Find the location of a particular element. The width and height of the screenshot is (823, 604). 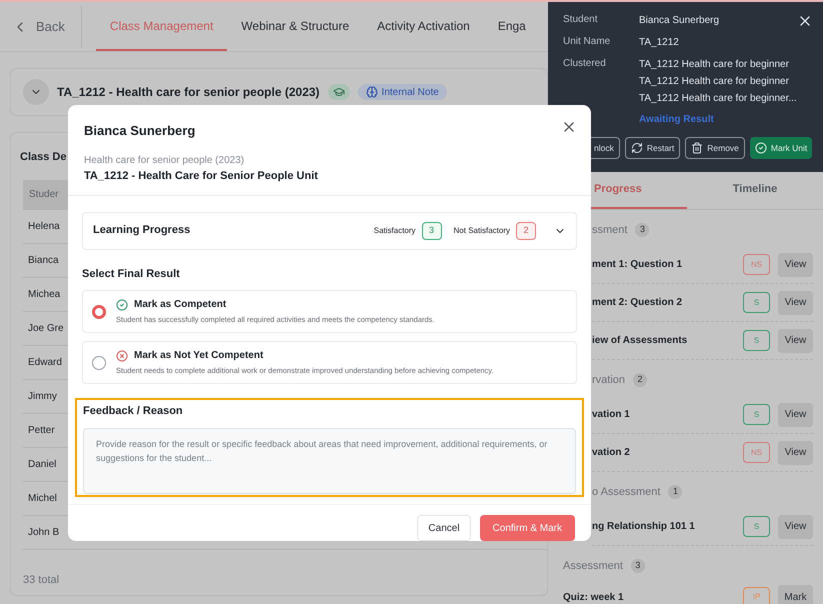

nav-tab: Webinar & Structure is located at coordinates (295, 26).